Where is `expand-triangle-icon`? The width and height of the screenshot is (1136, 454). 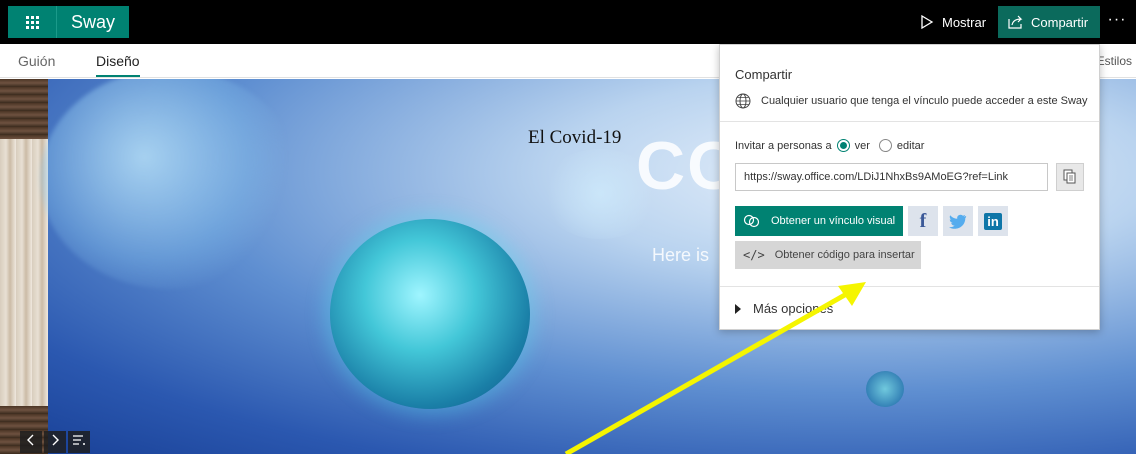
expand-triangle-icon is located at coordinates (738, 308).